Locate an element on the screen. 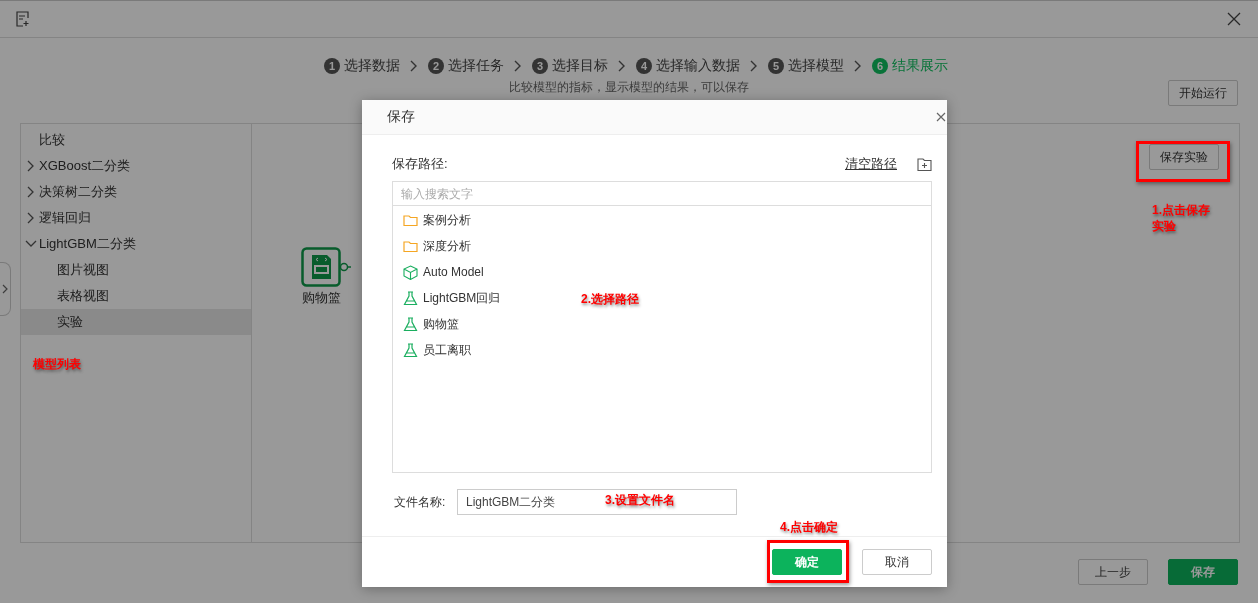  annotation-text: 3.设置文件名 is located at coordinates (640, 500).